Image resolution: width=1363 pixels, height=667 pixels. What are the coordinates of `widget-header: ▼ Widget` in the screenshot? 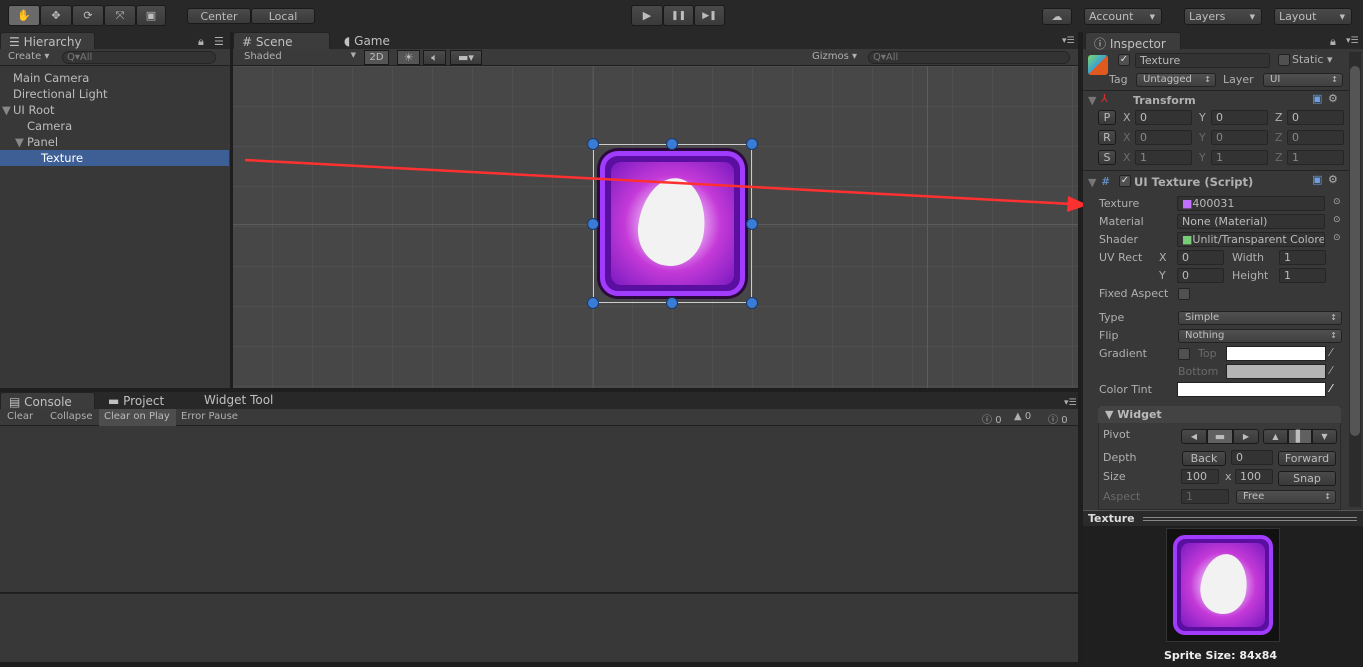 It's located at (1219, 414).